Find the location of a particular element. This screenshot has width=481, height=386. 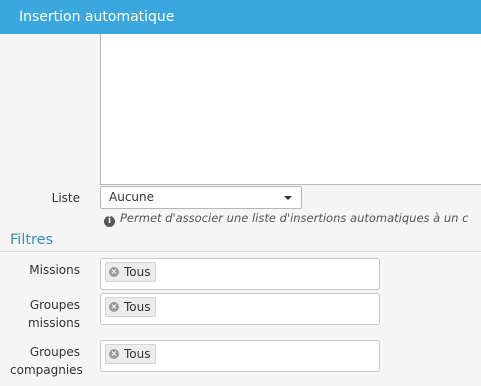

info-circle-icon: i is located at coordinates (109, 221).